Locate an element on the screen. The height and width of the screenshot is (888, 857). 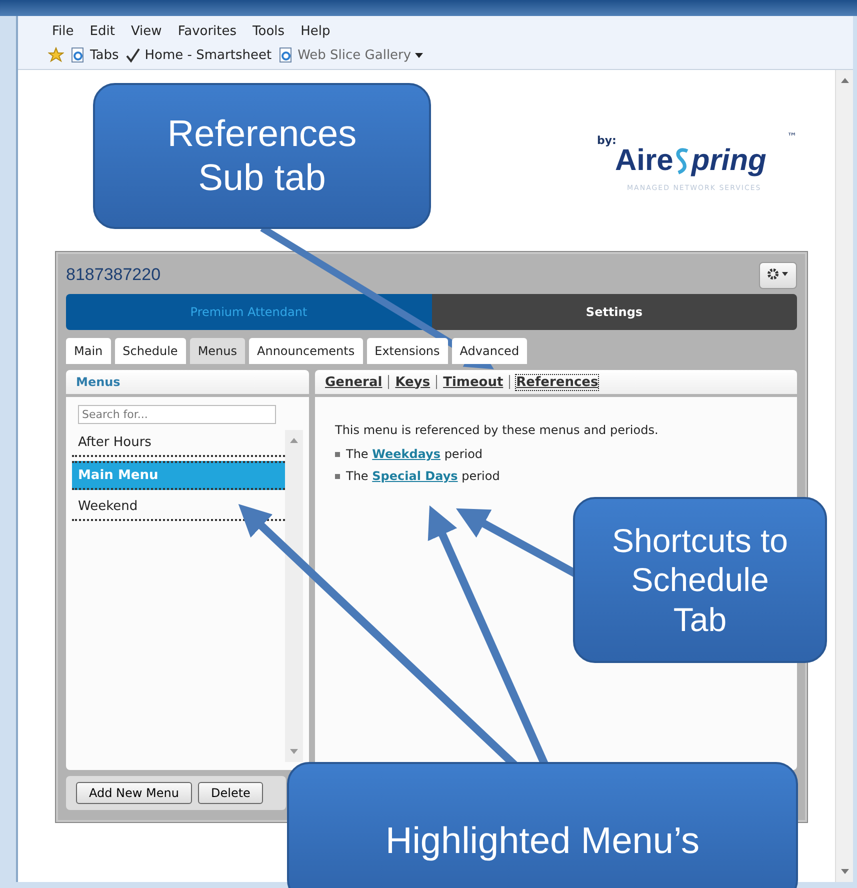
menu-item: File is located at coordinates (63, 31).